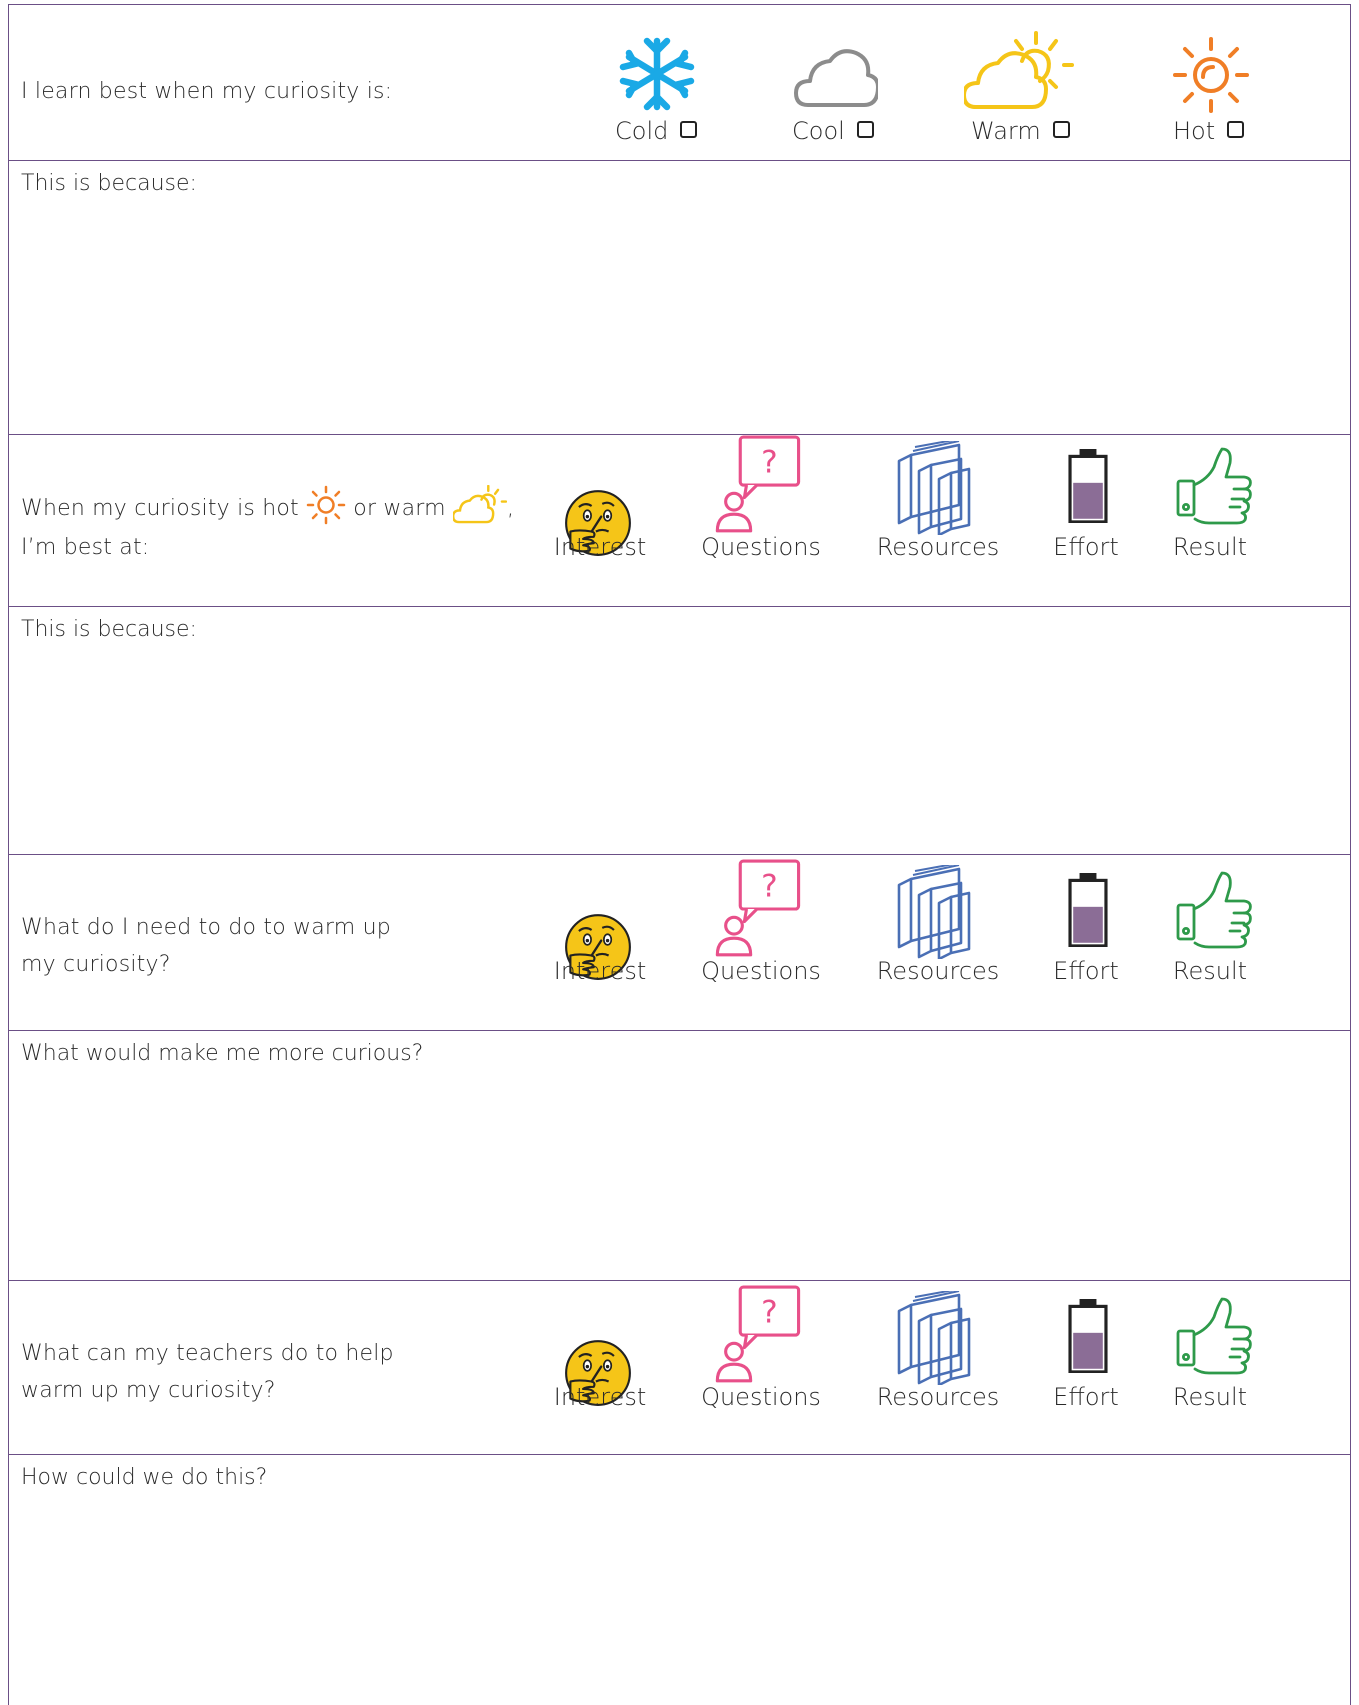 Image resolution: width=1359 pixels, height=1705 pixels. What do you see at coordinates (1006, 131) in the screenshot?
I see `option-warm-label: Warm` at bounding box center [1006, 131].